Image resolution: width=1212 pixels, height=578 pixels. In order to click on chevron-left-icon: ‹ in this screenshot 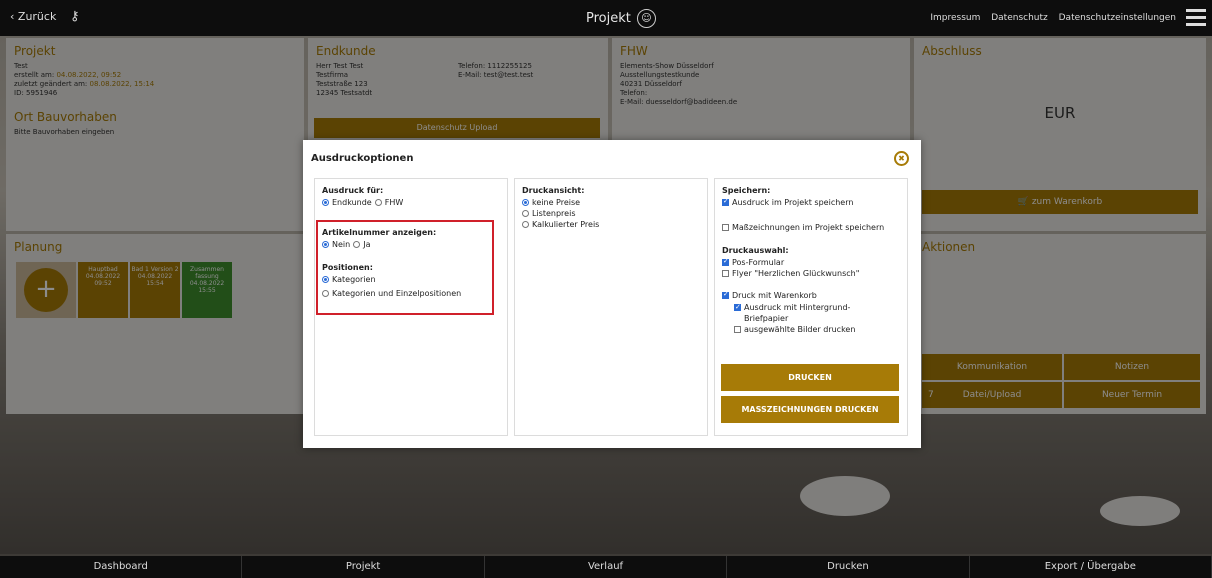, I will do `click(12, 16)`.